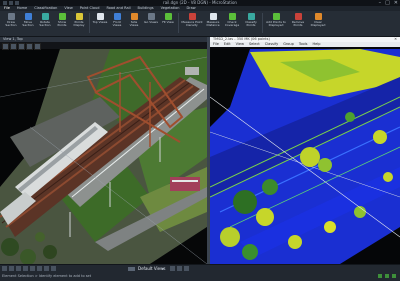 The width and height of the screenshot is (400, 281). I want to click on iso-views-button: Iso Views, so click(151, 23).